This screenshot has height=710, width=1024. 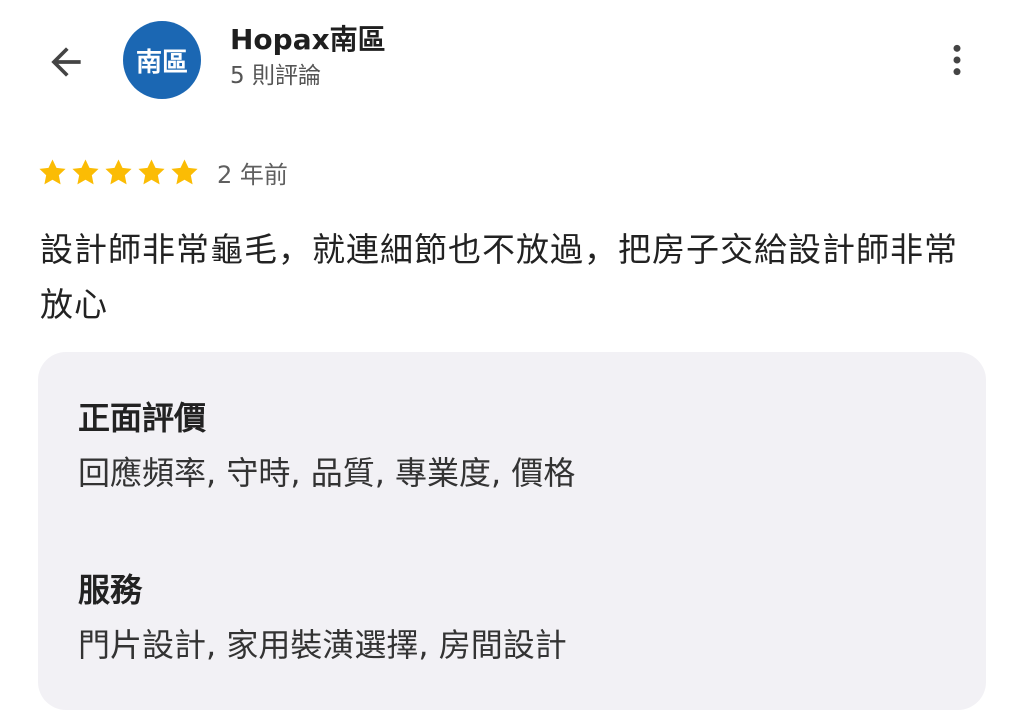 I want to click on back-button, so click(x=66, y=62).